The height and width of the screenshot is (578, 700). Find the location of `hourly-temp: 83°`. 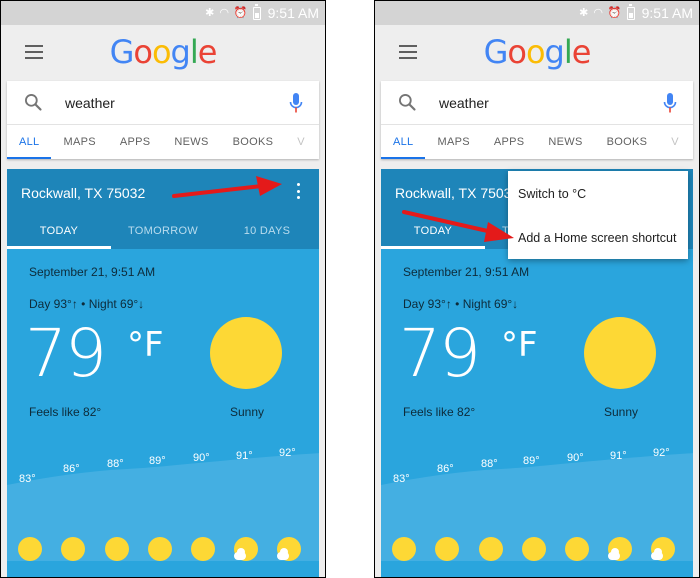

hourly-temp: 83° is located at coordinates (27, 479).